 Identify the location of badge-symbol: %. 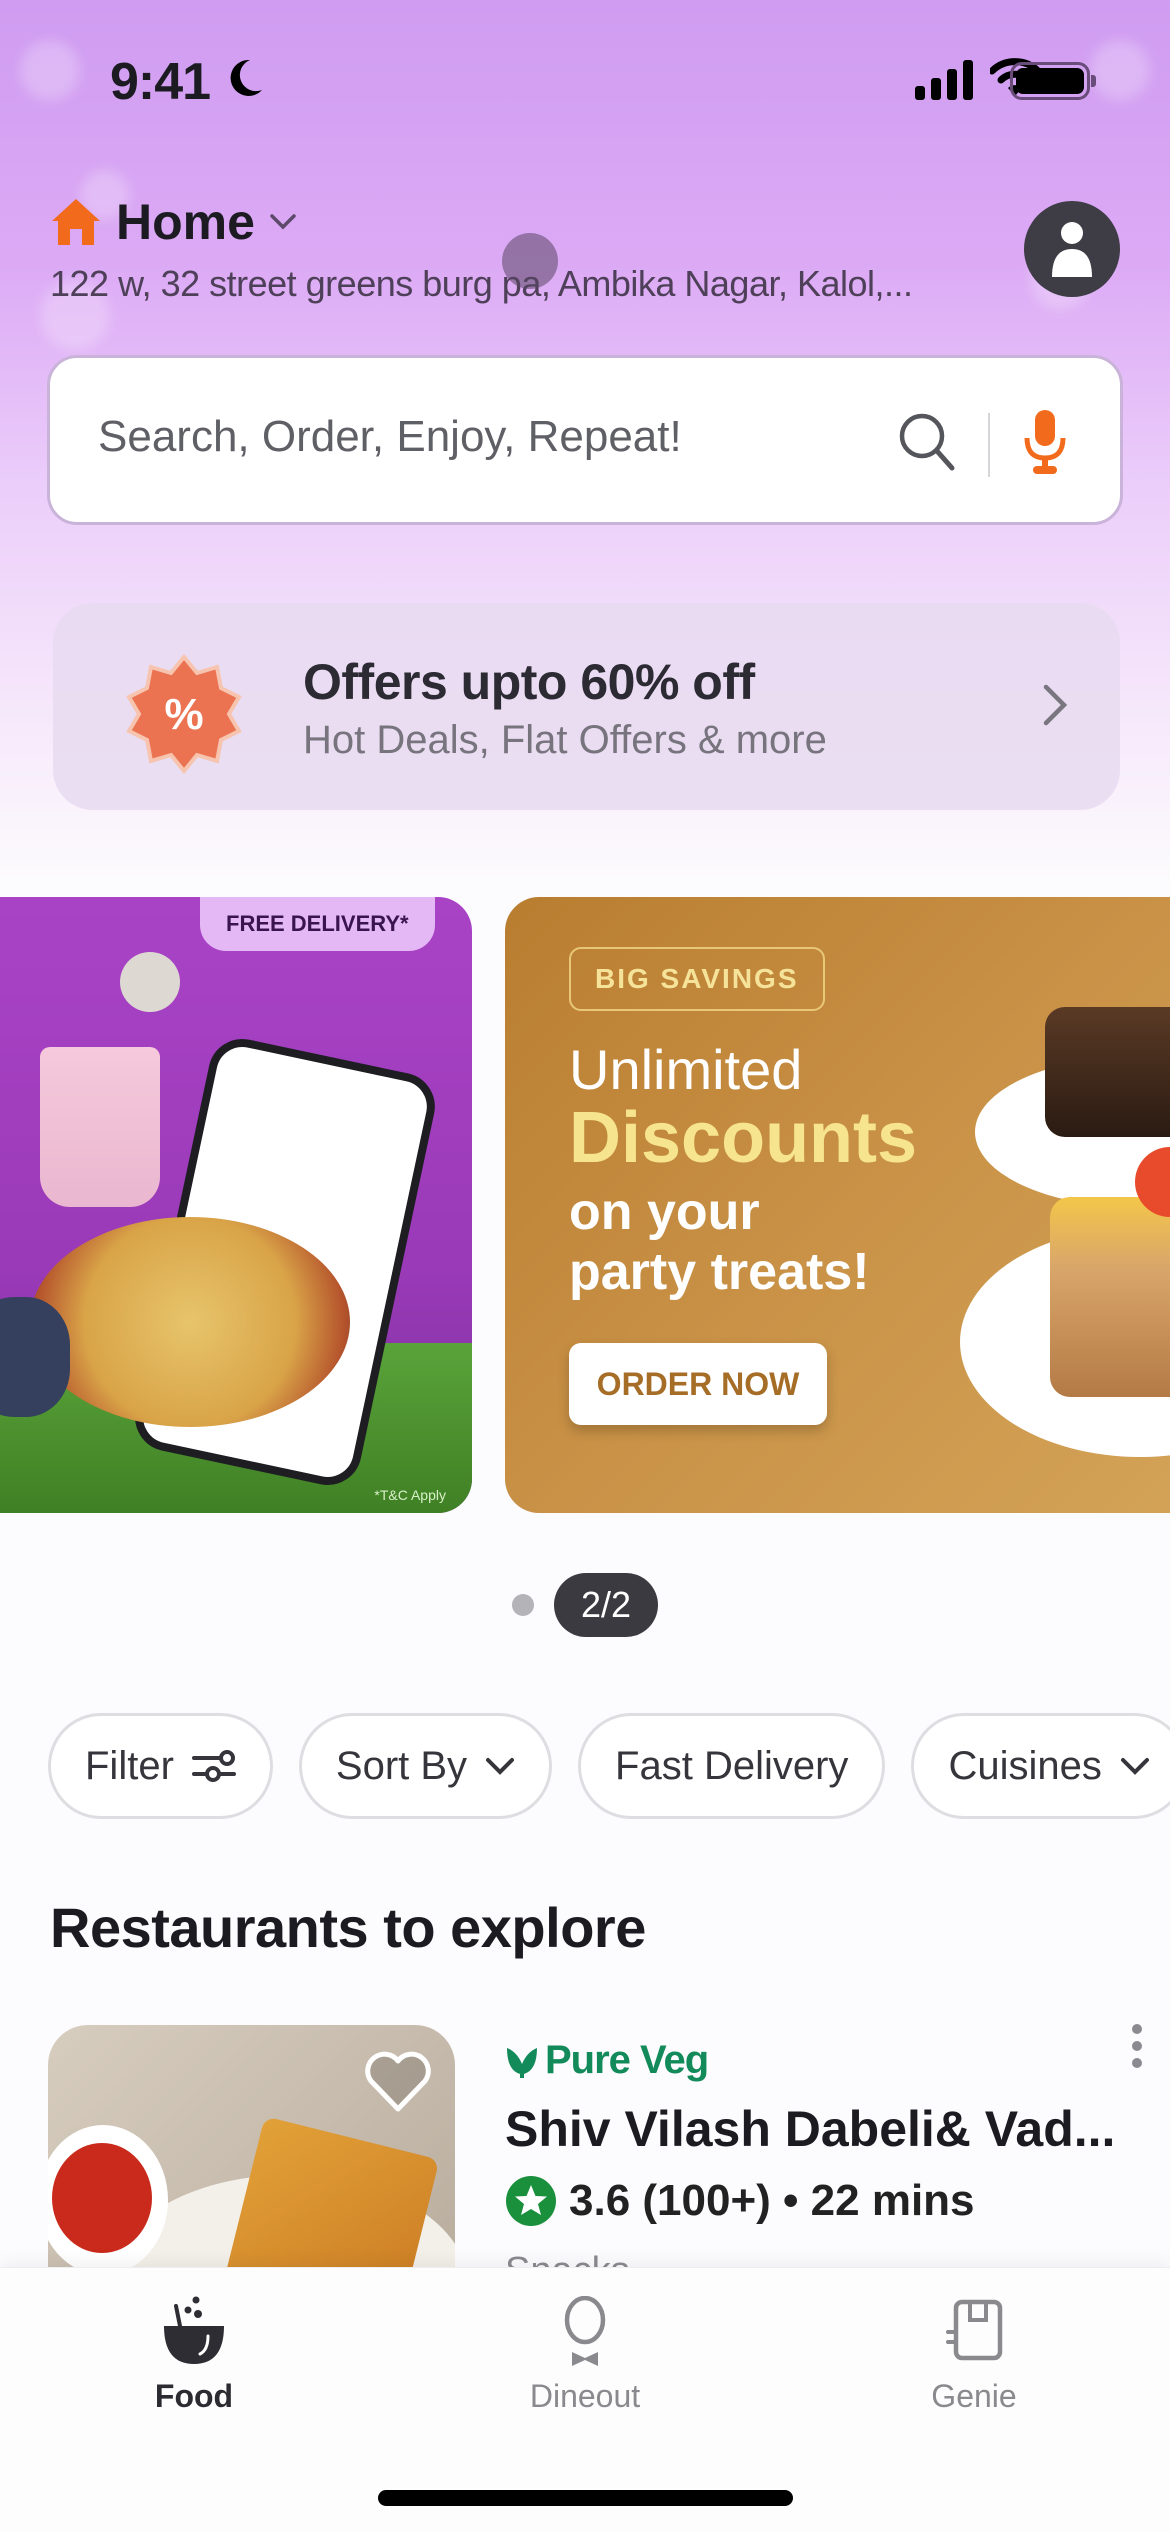
(183, 714).